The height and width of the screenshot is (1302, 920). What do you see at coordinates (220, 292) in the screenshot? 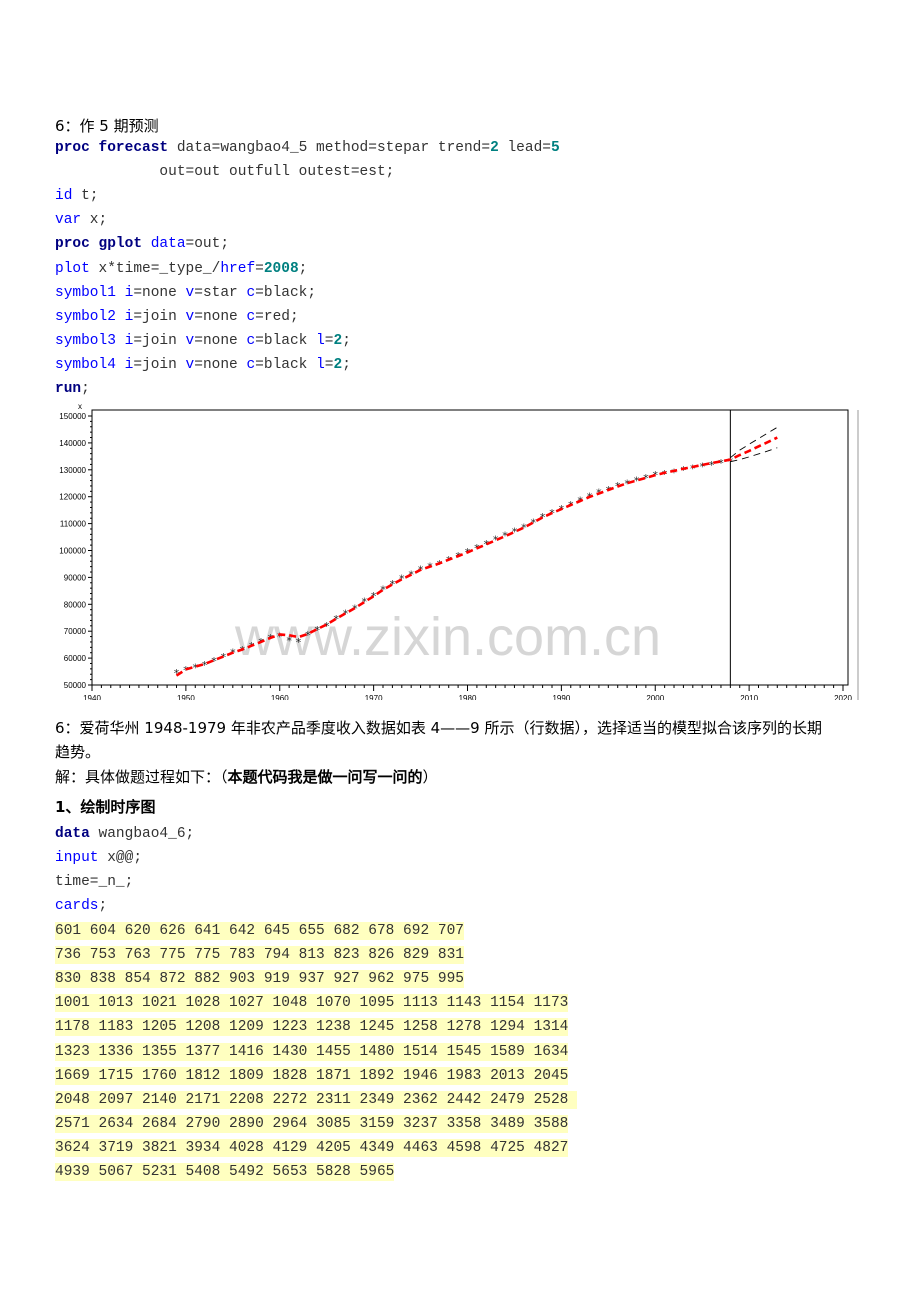
I see `code-token: =star` at bounding box center [220, 292].